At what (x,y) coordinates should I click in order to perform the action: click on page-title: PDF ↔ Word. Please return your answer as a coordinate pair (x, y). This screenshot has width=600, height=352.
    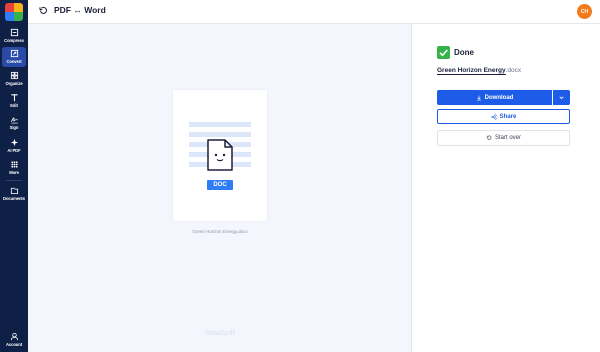
    Looking at the image, I should click on (80, 10).